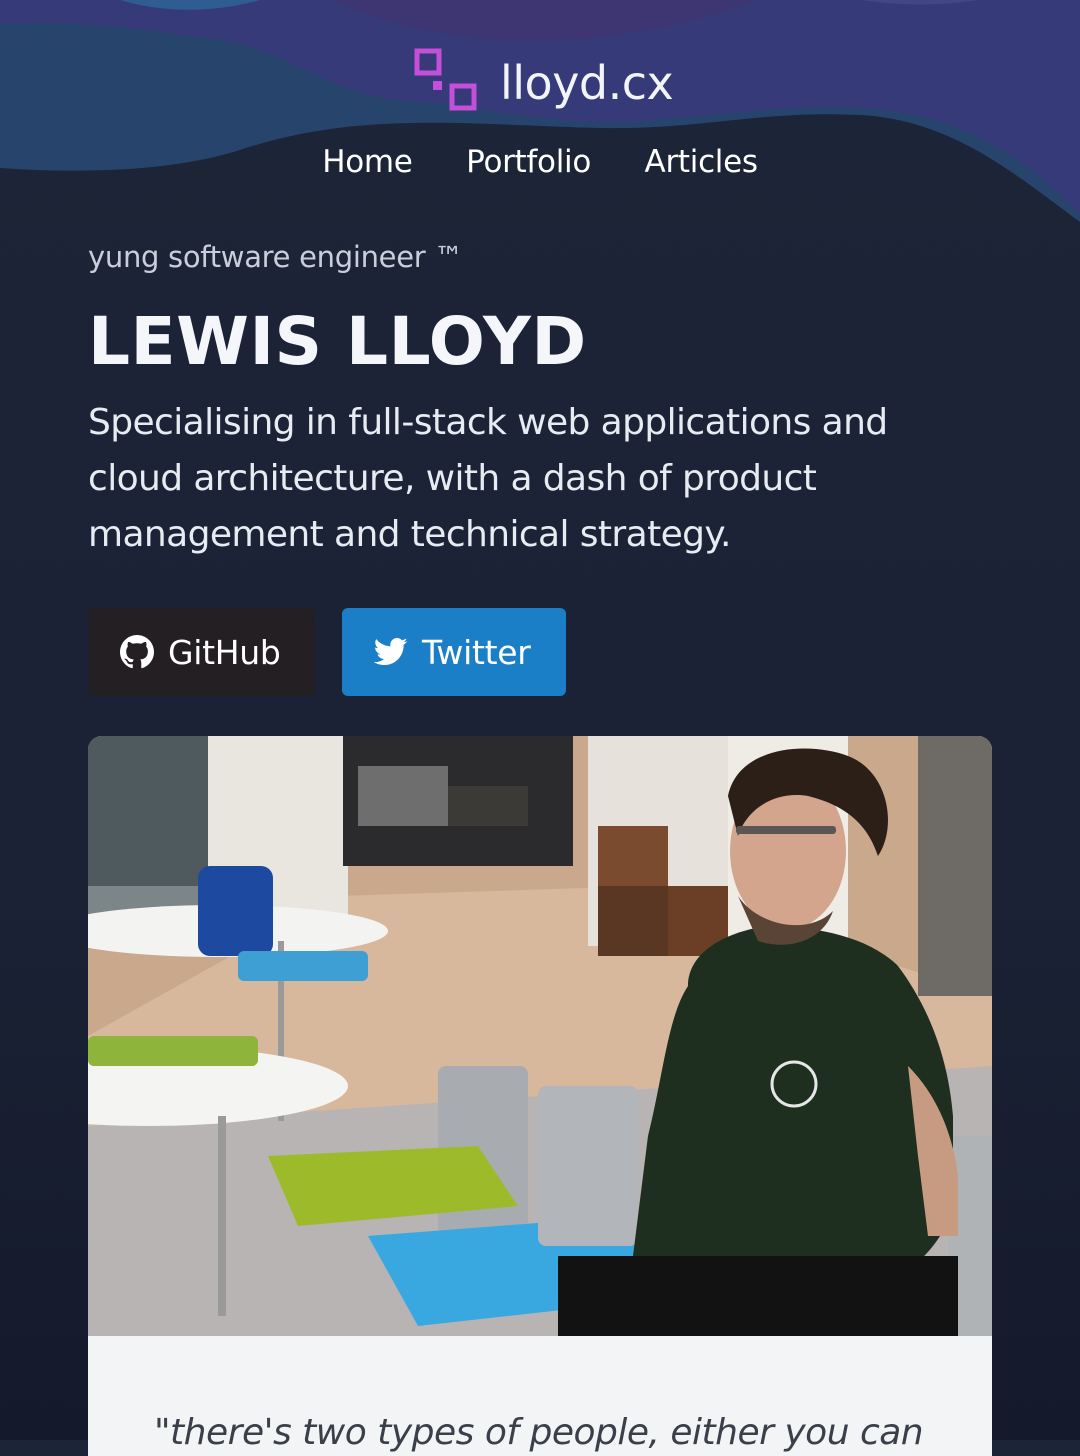 The height and width of the screenshot is (1456, 1080). I want to click on site-title: lloyd.cx, so click(587, 83).